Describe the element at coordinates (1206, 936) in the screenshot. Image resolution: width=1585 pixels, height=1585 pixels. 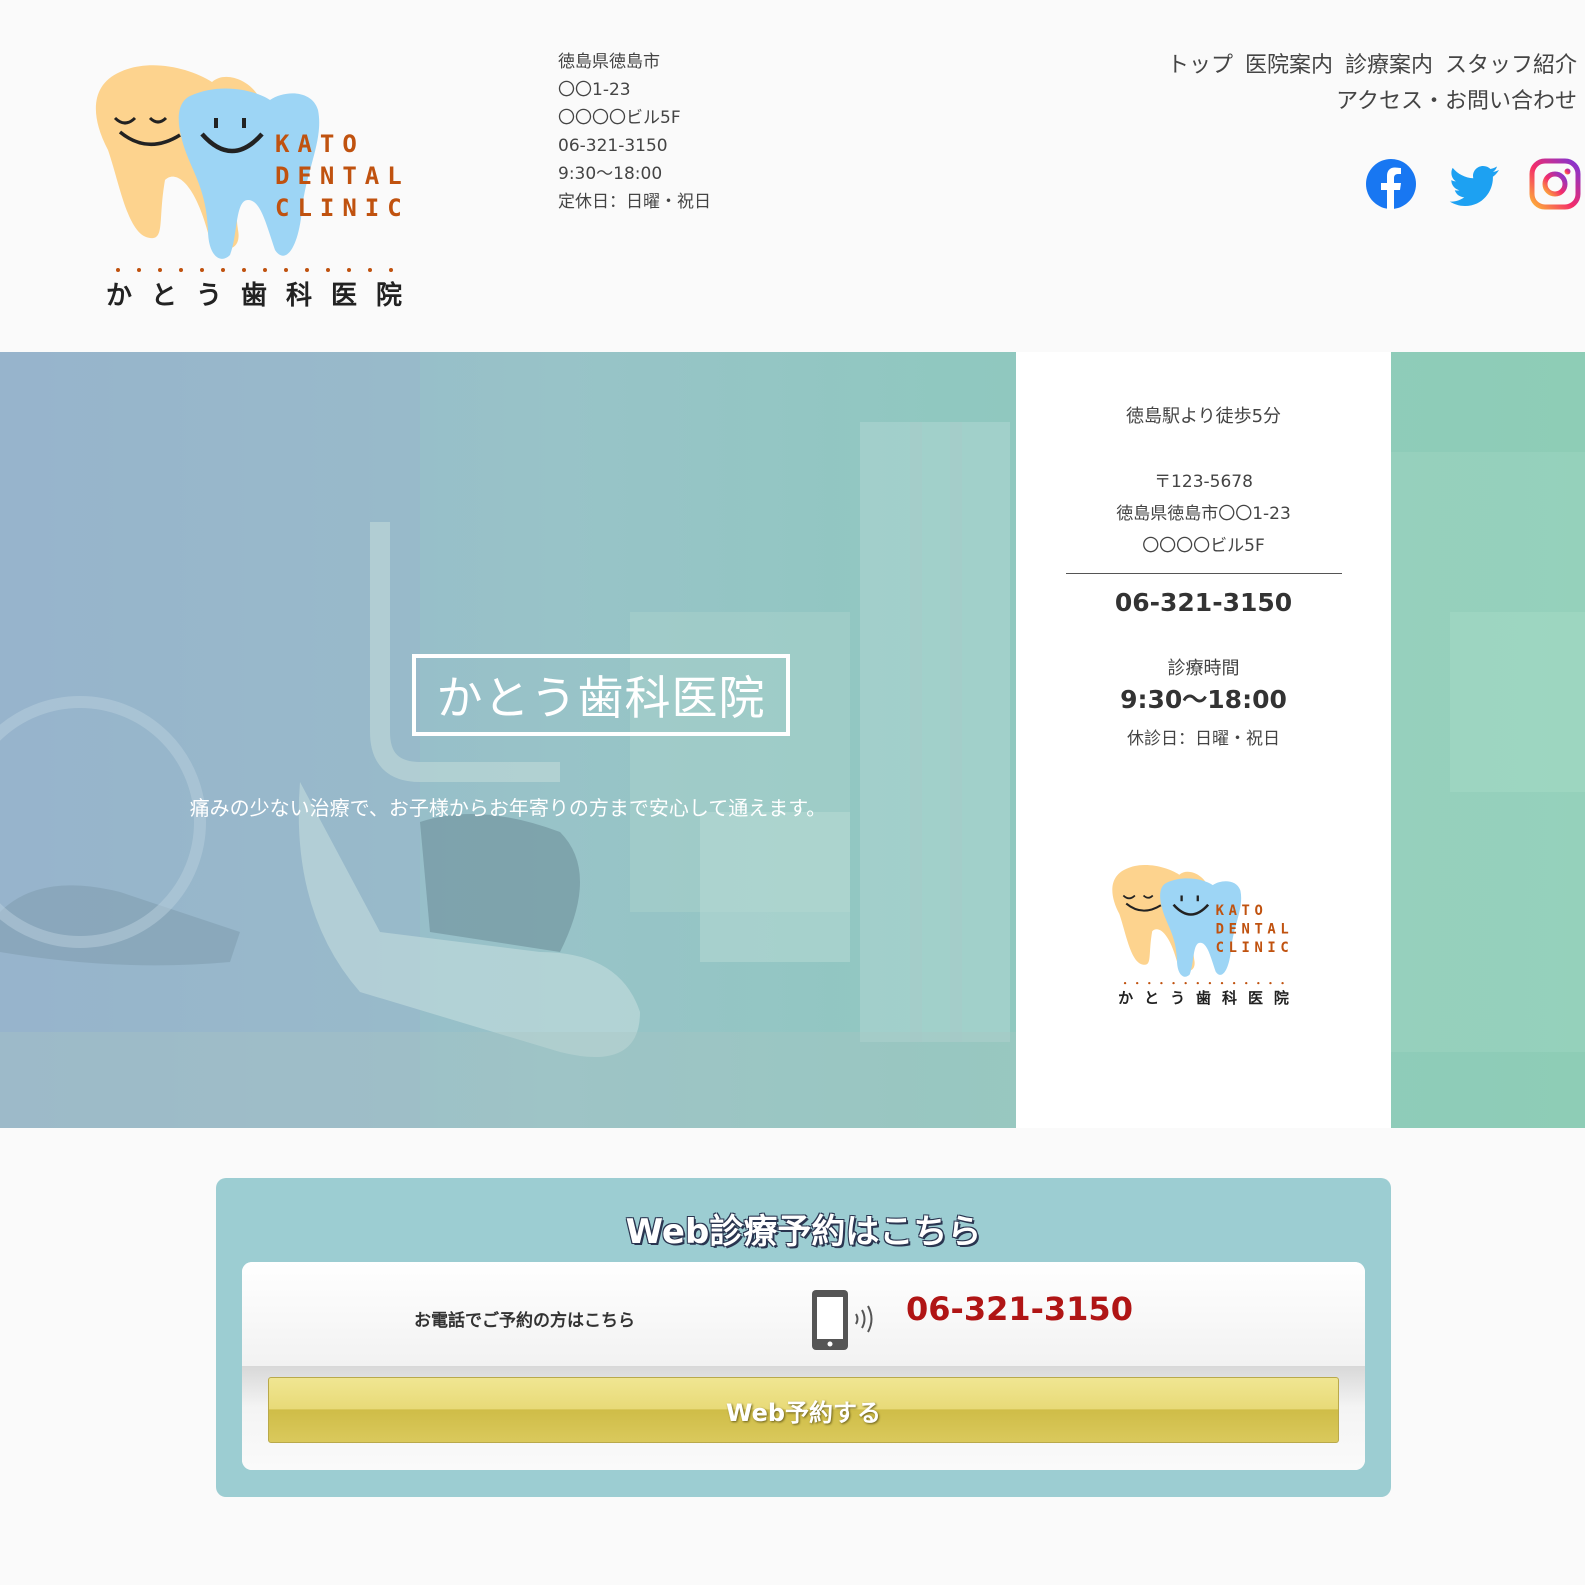
I see `clinic-logo-small: KATO DENTAL CLINIC かとう歯科医院` at that location.